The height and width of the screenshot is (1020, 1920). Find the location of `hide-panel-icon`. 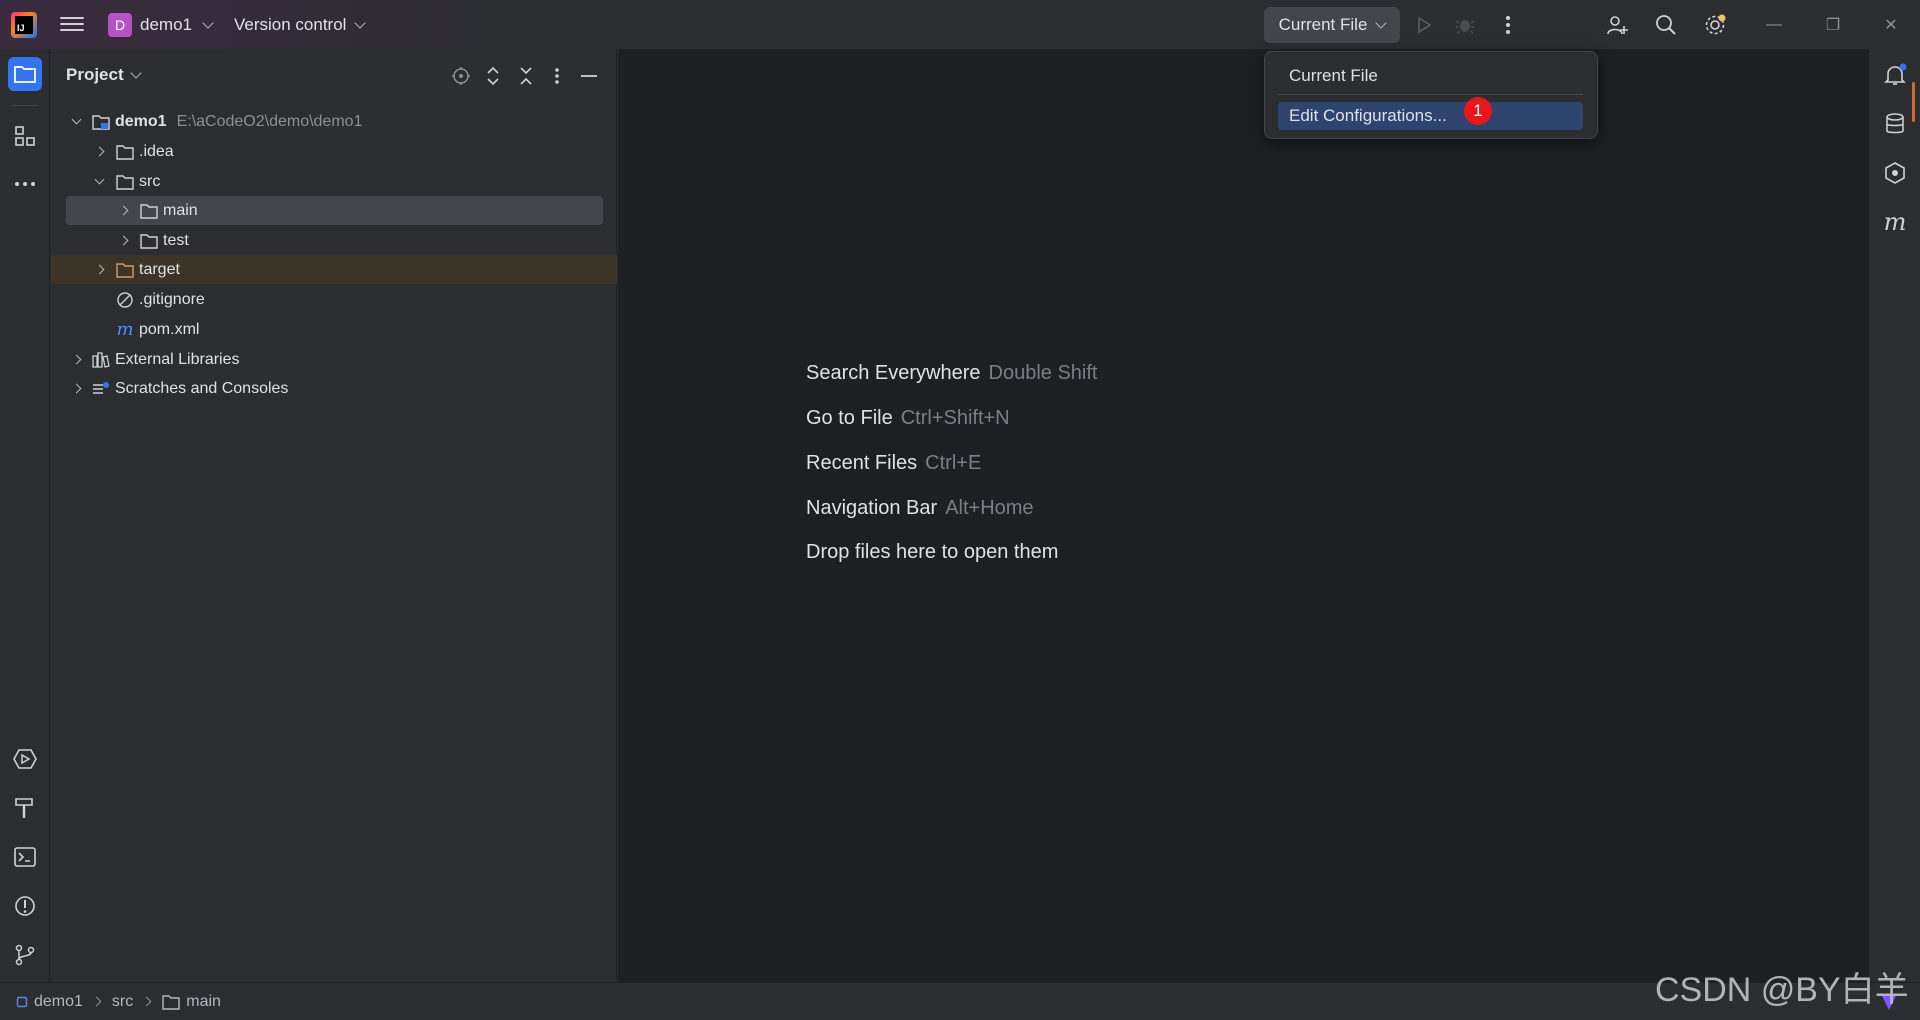

hide-panel-icon is located at coordinates (589, 76).